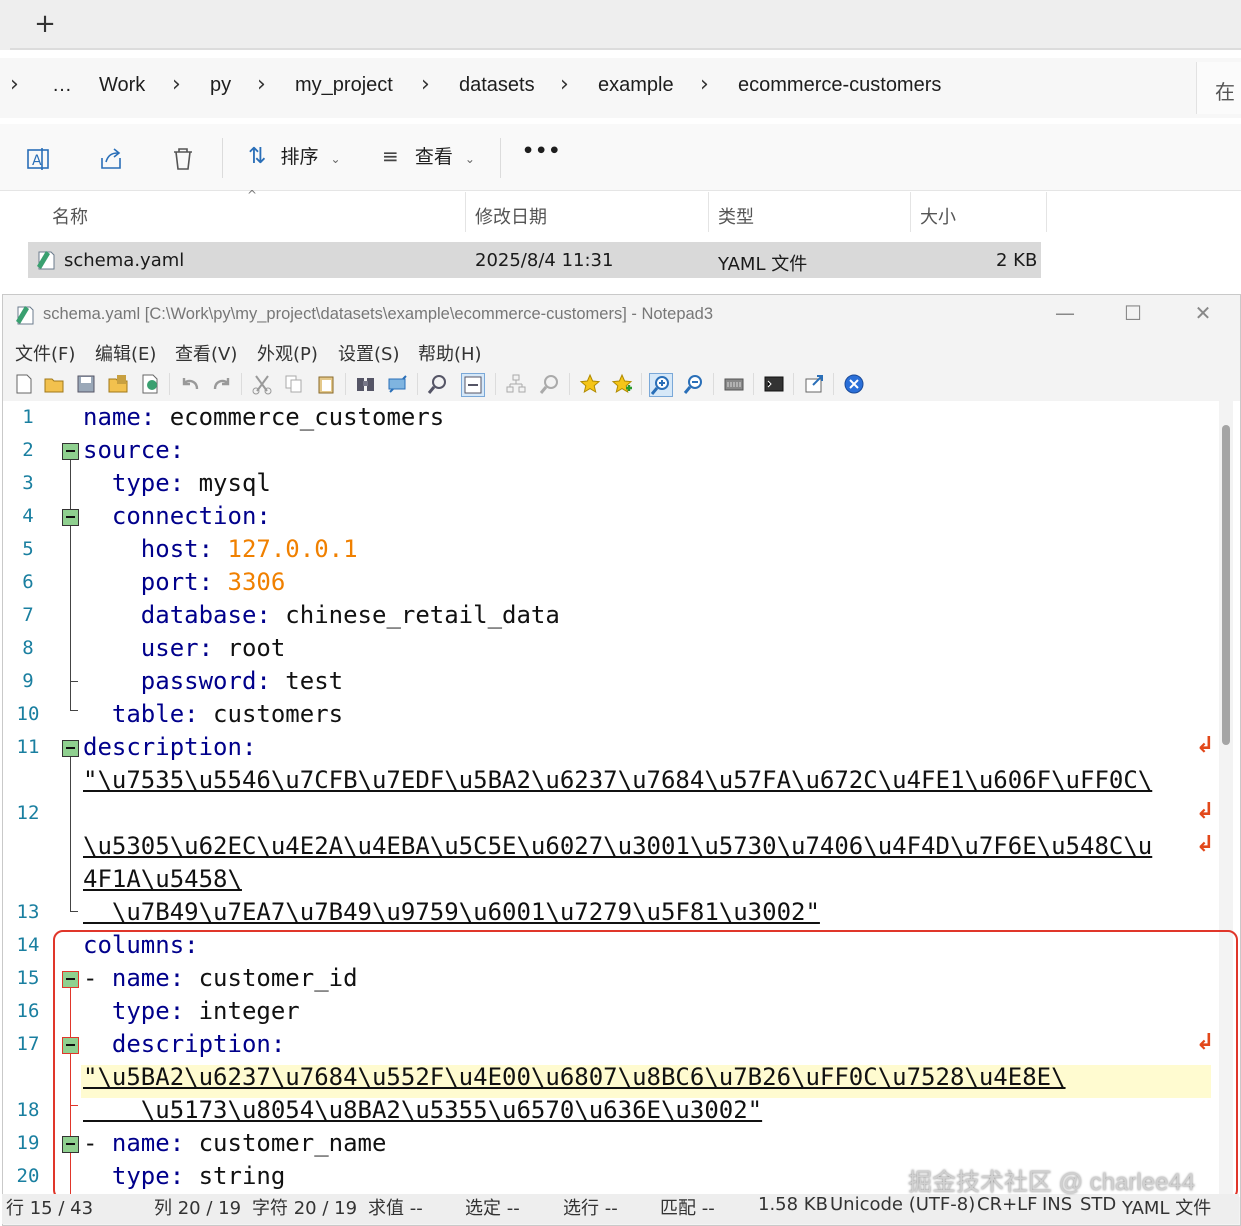  Describe the element at coordinates (197, 1207) in the screenshot. I see `status-column: 列 20 / 19` at that location.